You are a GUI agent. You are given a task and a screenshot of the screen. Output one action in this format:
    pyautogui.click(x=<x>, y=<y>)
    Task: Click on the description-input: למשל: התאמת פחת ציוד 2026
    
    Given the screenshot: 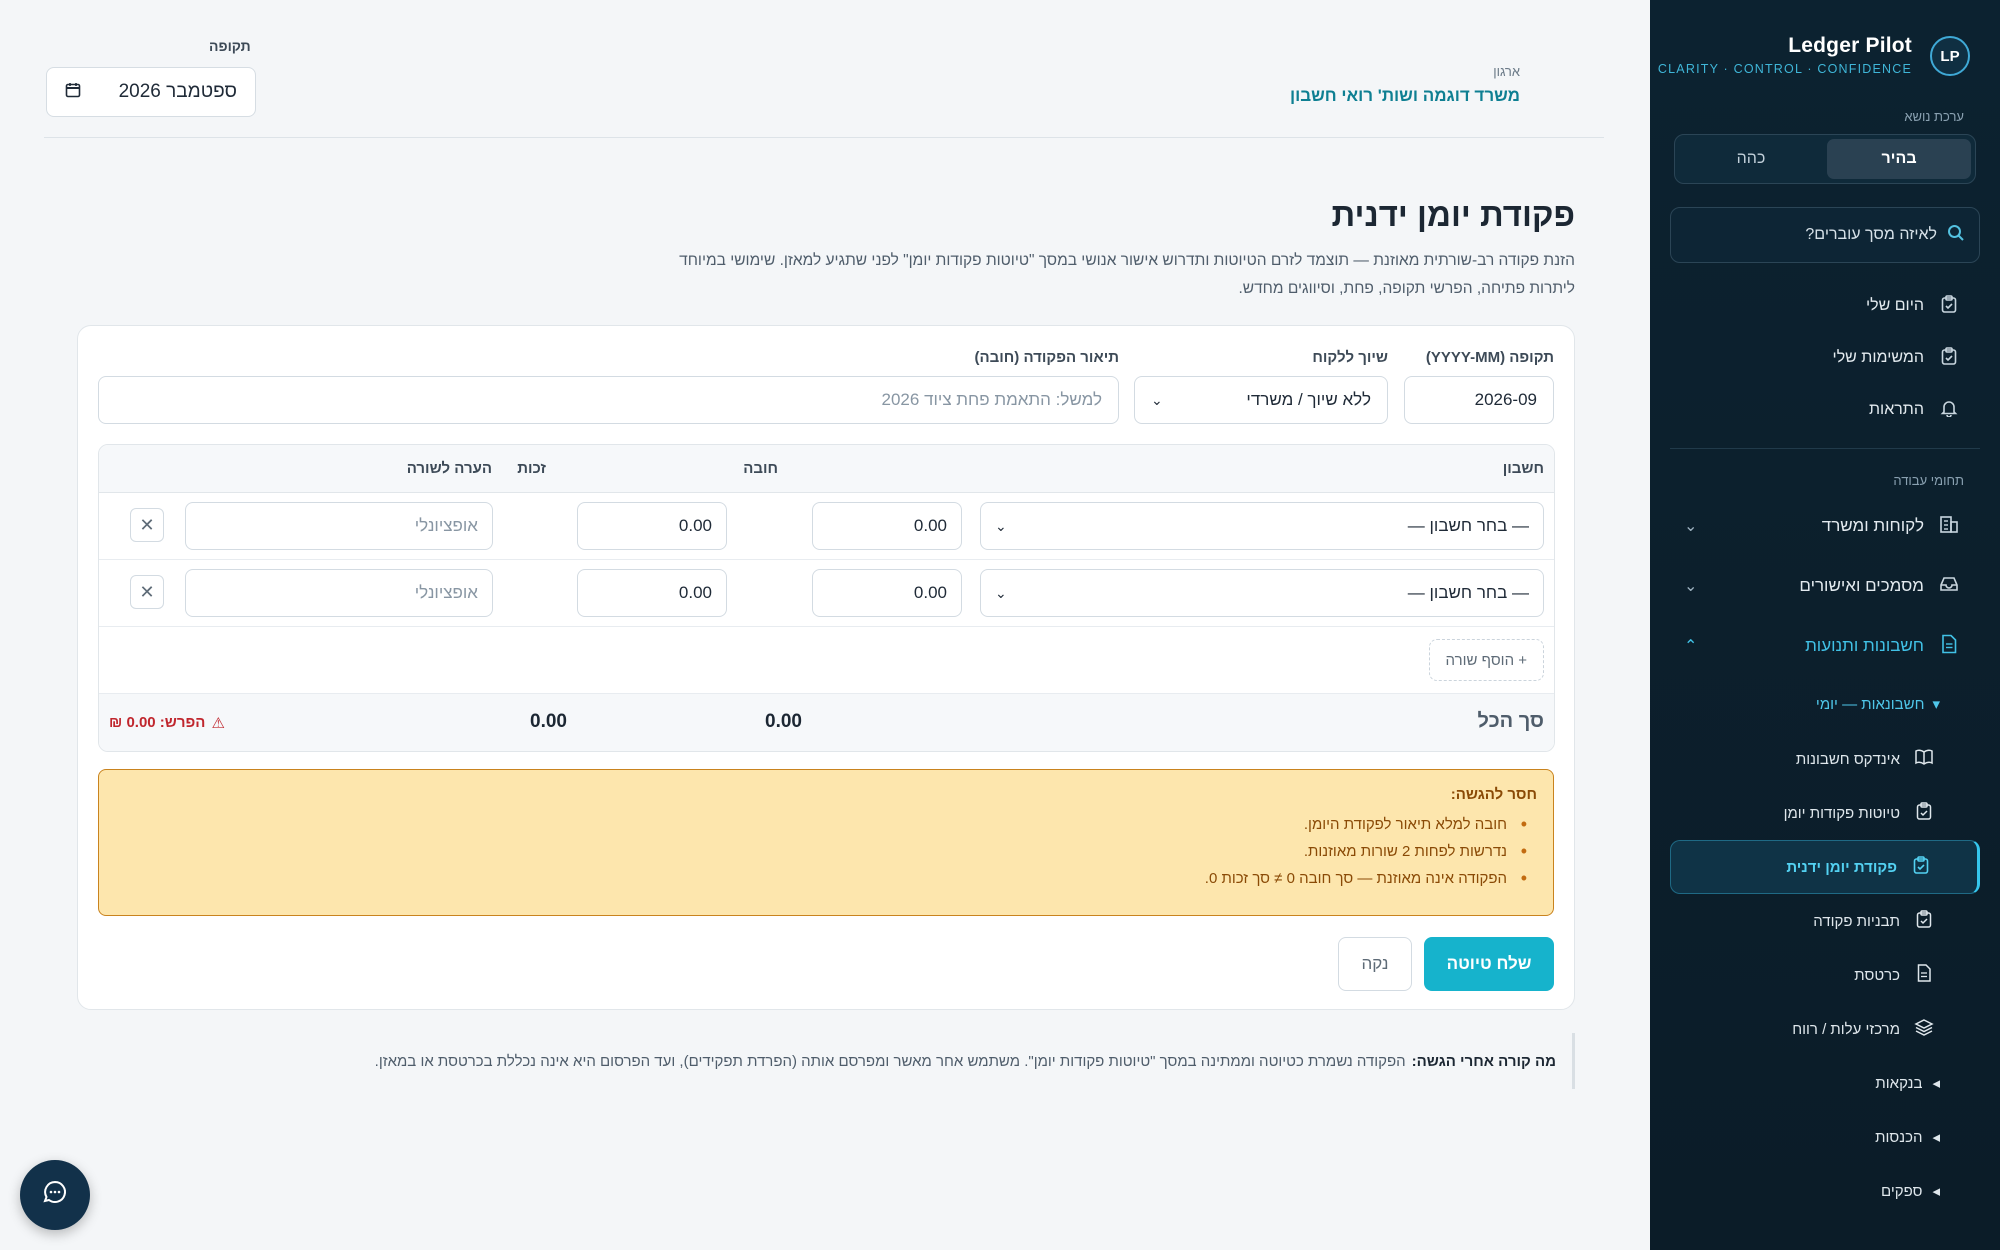 What is the action you would take?
    pyautogui.click(x=608, y=400)
    